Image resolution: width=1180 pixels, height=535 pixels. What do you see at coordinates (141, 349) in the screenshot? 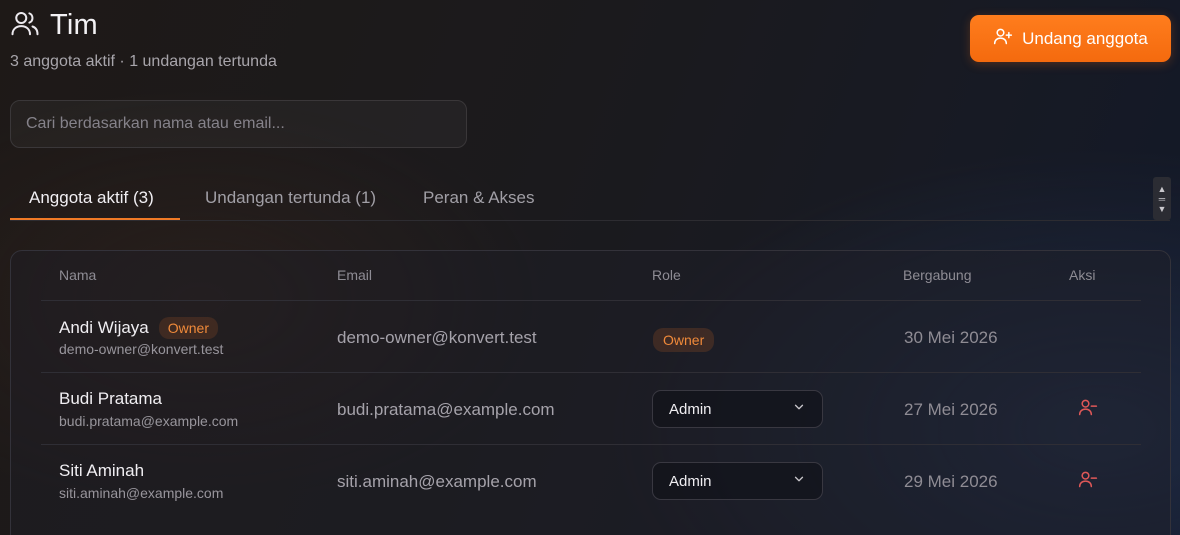
I see `member-sub-email: demo-owner@konvert.test` at bounding box center [141, 349].